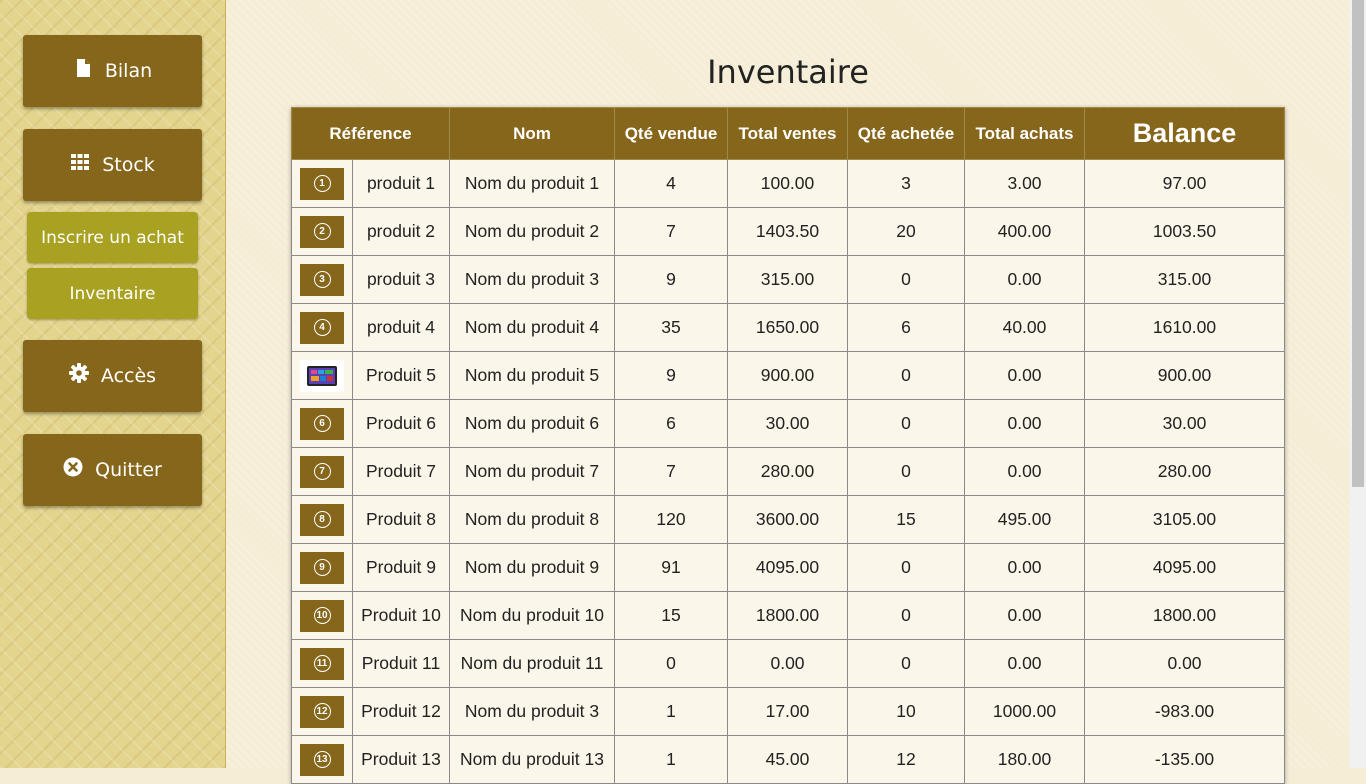 The width and height of the screenshot is (1366, 784). Describe the element at coordinates (401, 663) in the screenshot. I see `cell-reference: Produit 11` at that location.